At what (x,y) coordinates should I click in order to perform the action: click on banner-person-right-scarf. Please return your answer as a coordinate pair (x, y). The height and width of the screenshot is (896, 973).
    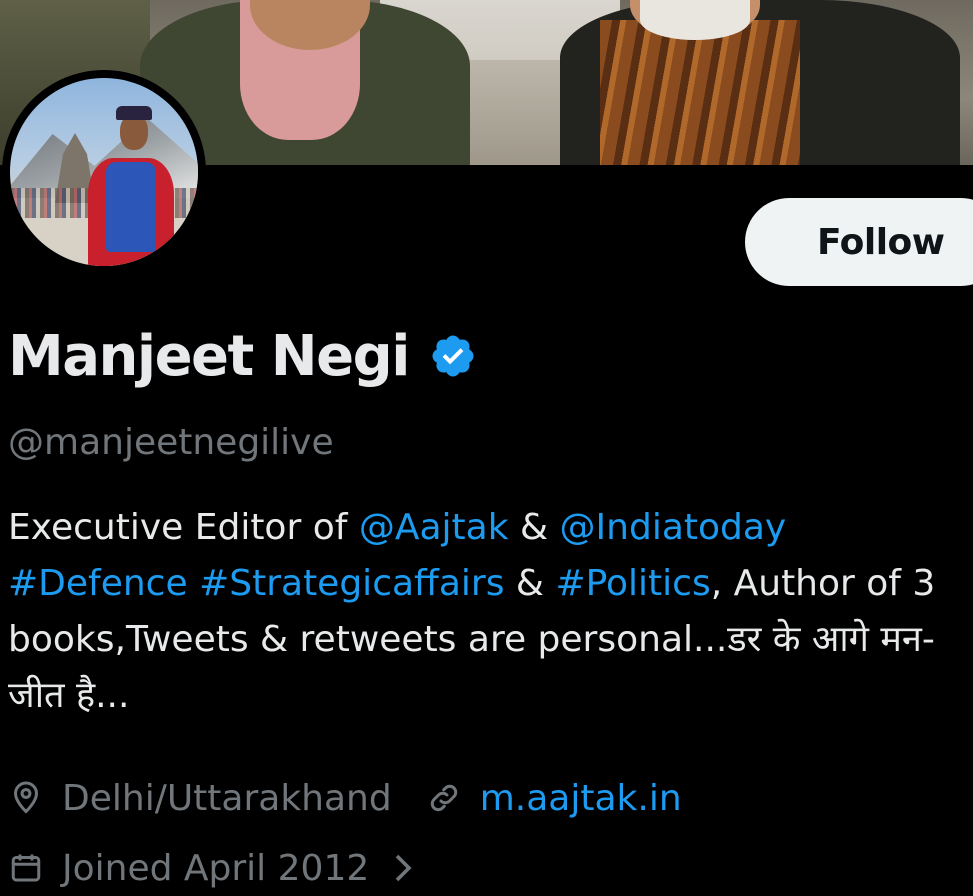
    Looking at the image, I should click on (700, 92).